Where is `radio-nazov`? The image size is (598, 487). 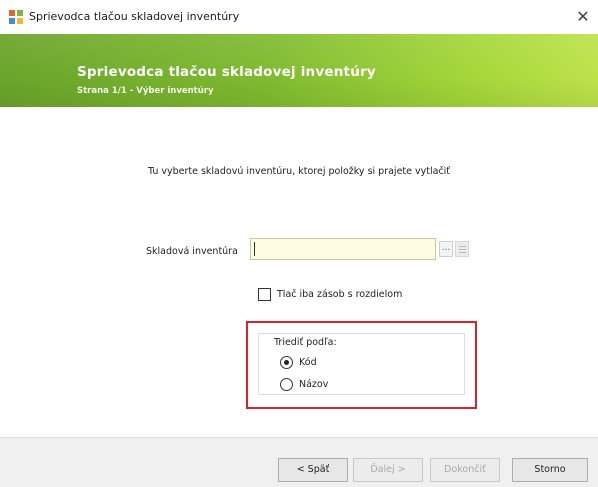
radio-nazov is located at coordinates (286, 384).